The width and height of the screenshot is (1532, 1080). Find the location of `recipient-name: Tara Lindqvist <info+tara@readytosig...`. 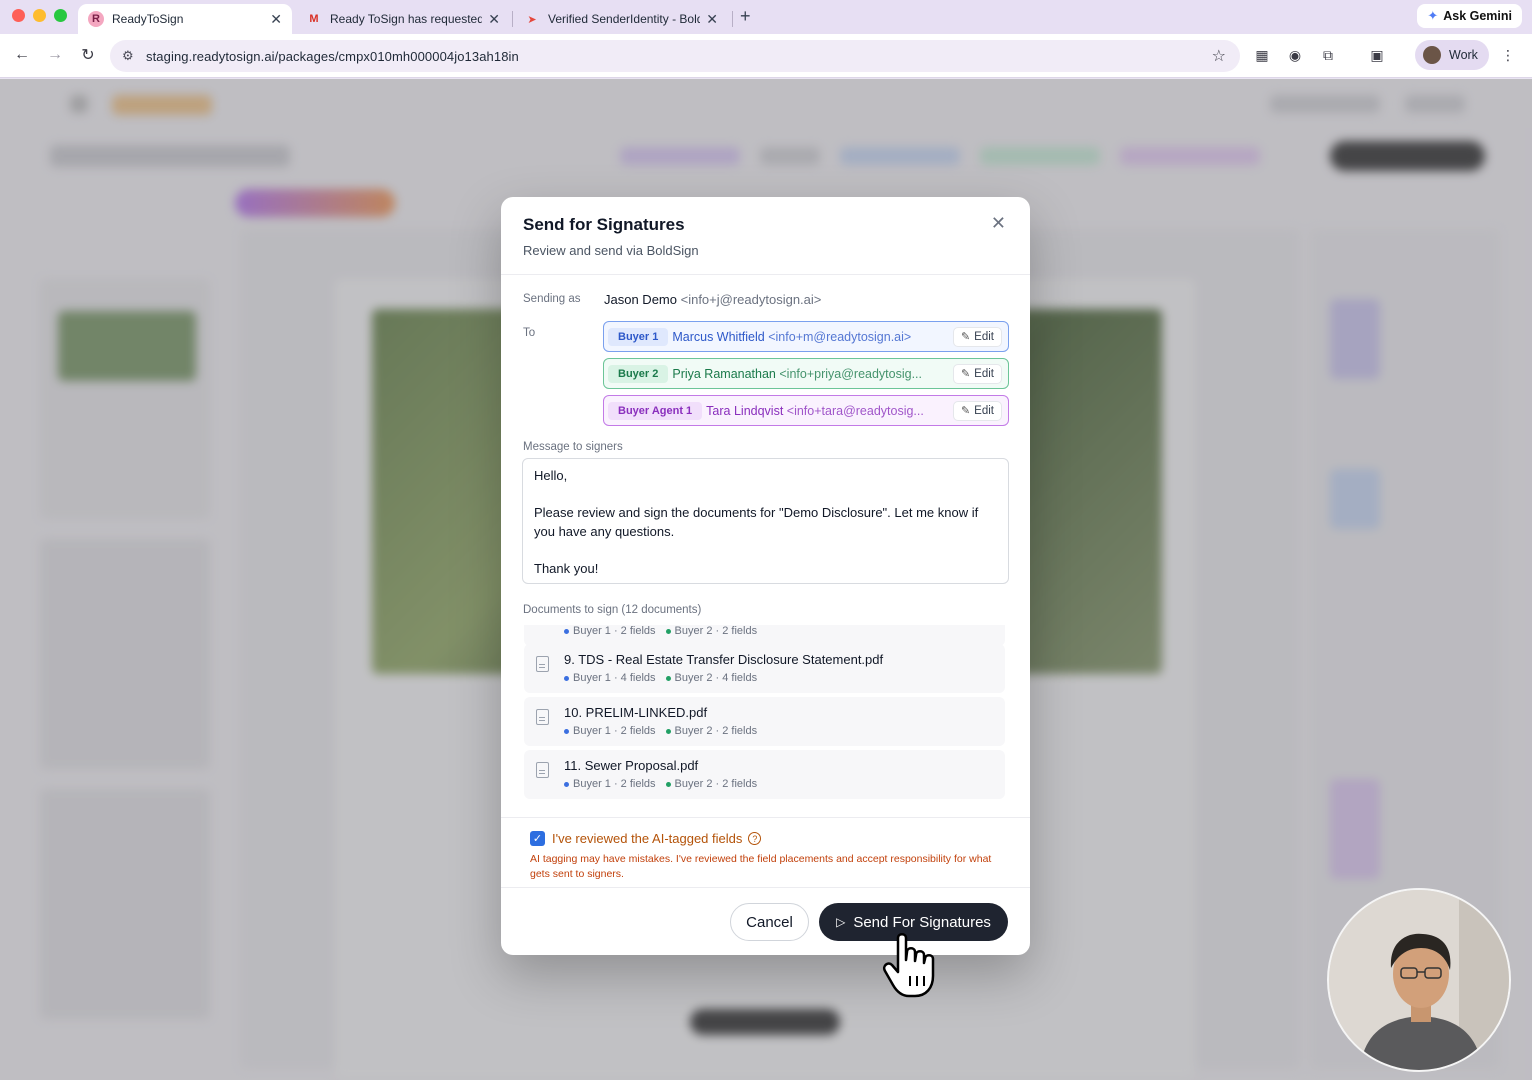

recipient-name: Tara Lindqvist <info+tara@readytosig... is located at coordinates (815, 410).